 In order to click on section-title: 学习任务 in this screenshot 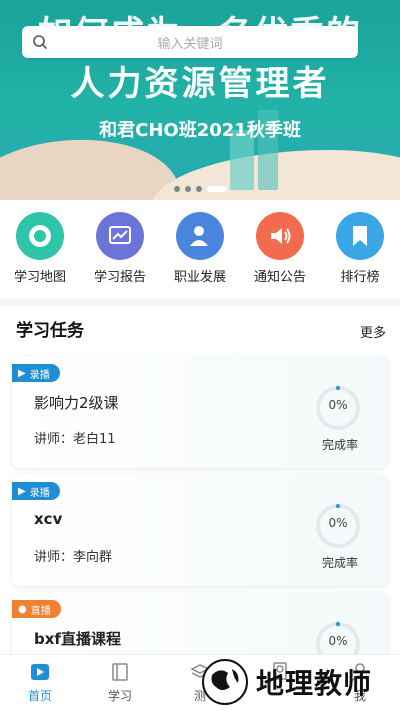, I will do `click(50, 331)`.